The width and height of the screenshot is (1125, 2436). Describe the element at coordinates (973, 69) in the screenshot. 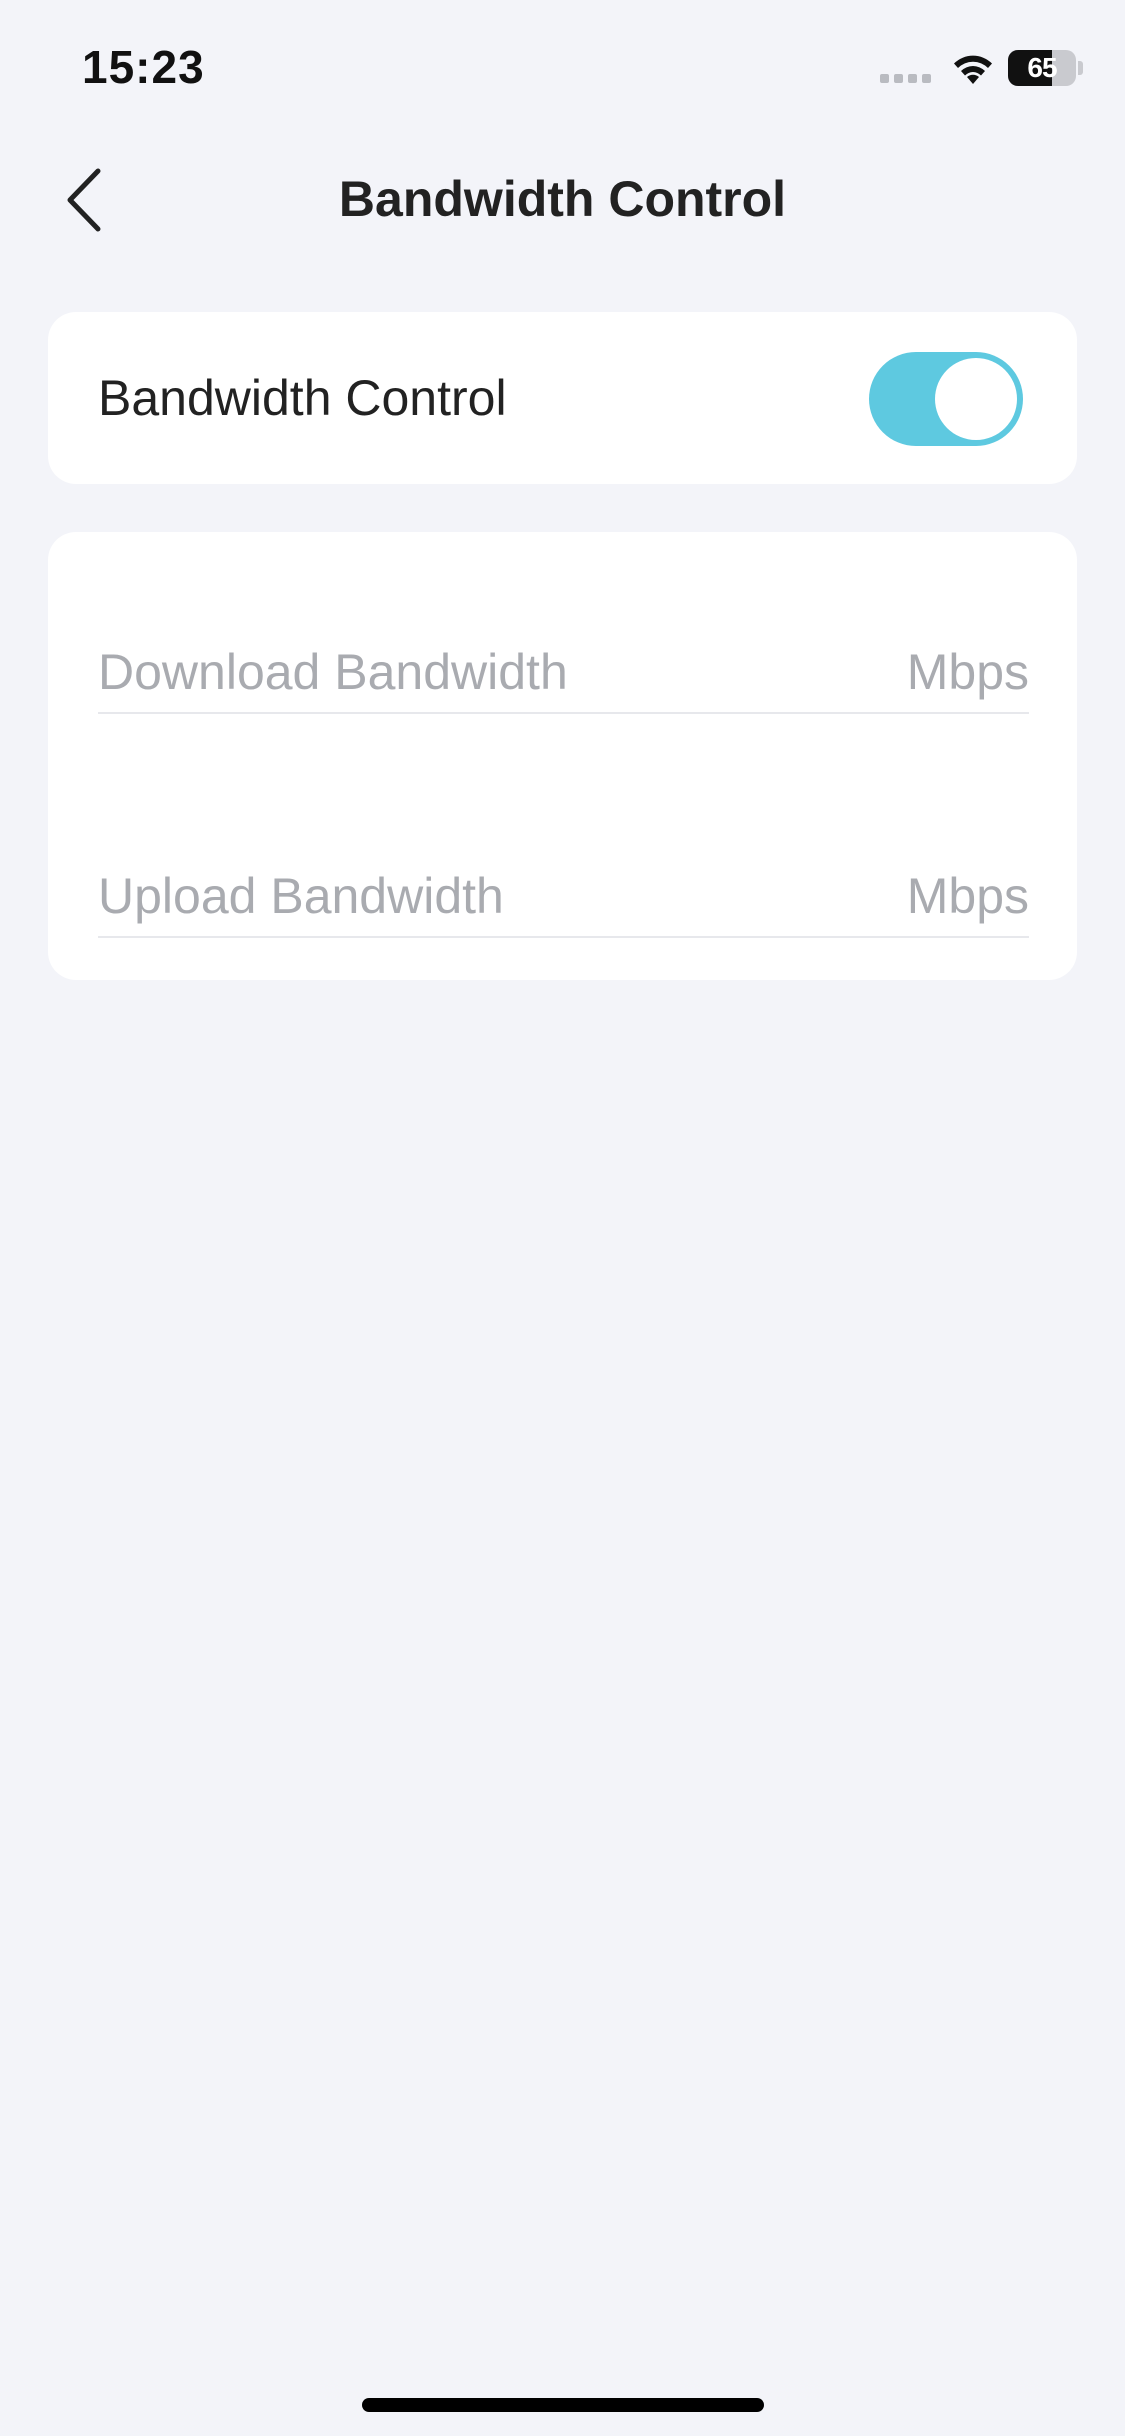

I see `wifi-icon` at that location.